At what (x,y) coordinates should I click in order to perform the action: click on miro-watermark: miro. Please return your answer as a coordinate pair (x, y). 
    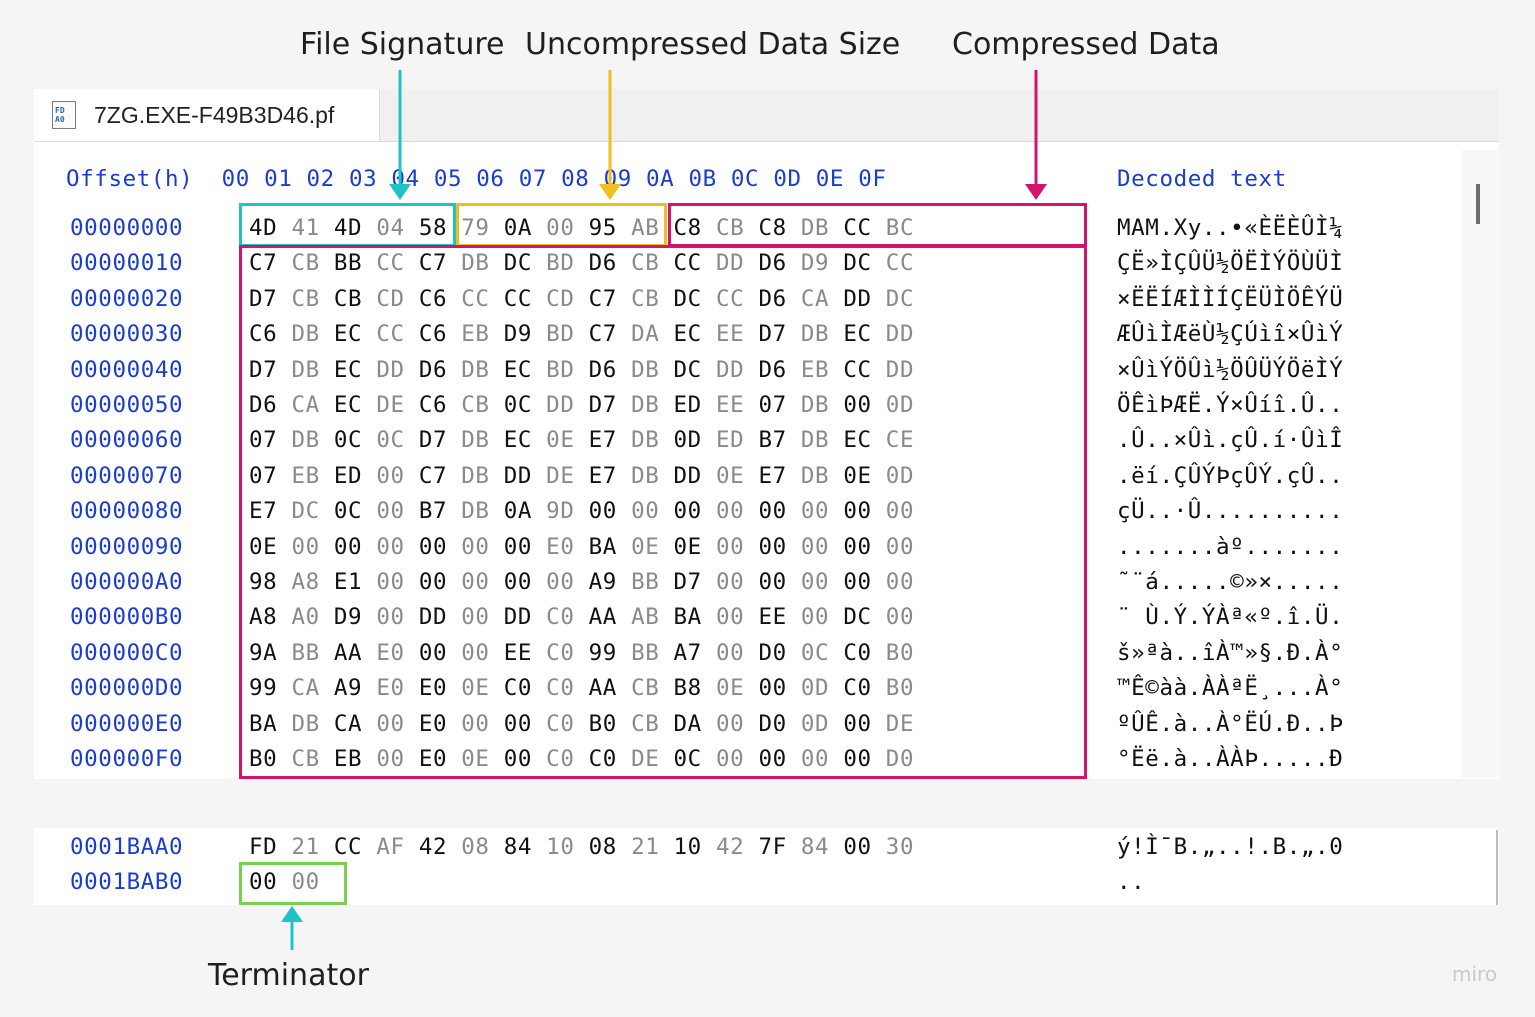
    Looking at the image, I should click on (1475, 974).